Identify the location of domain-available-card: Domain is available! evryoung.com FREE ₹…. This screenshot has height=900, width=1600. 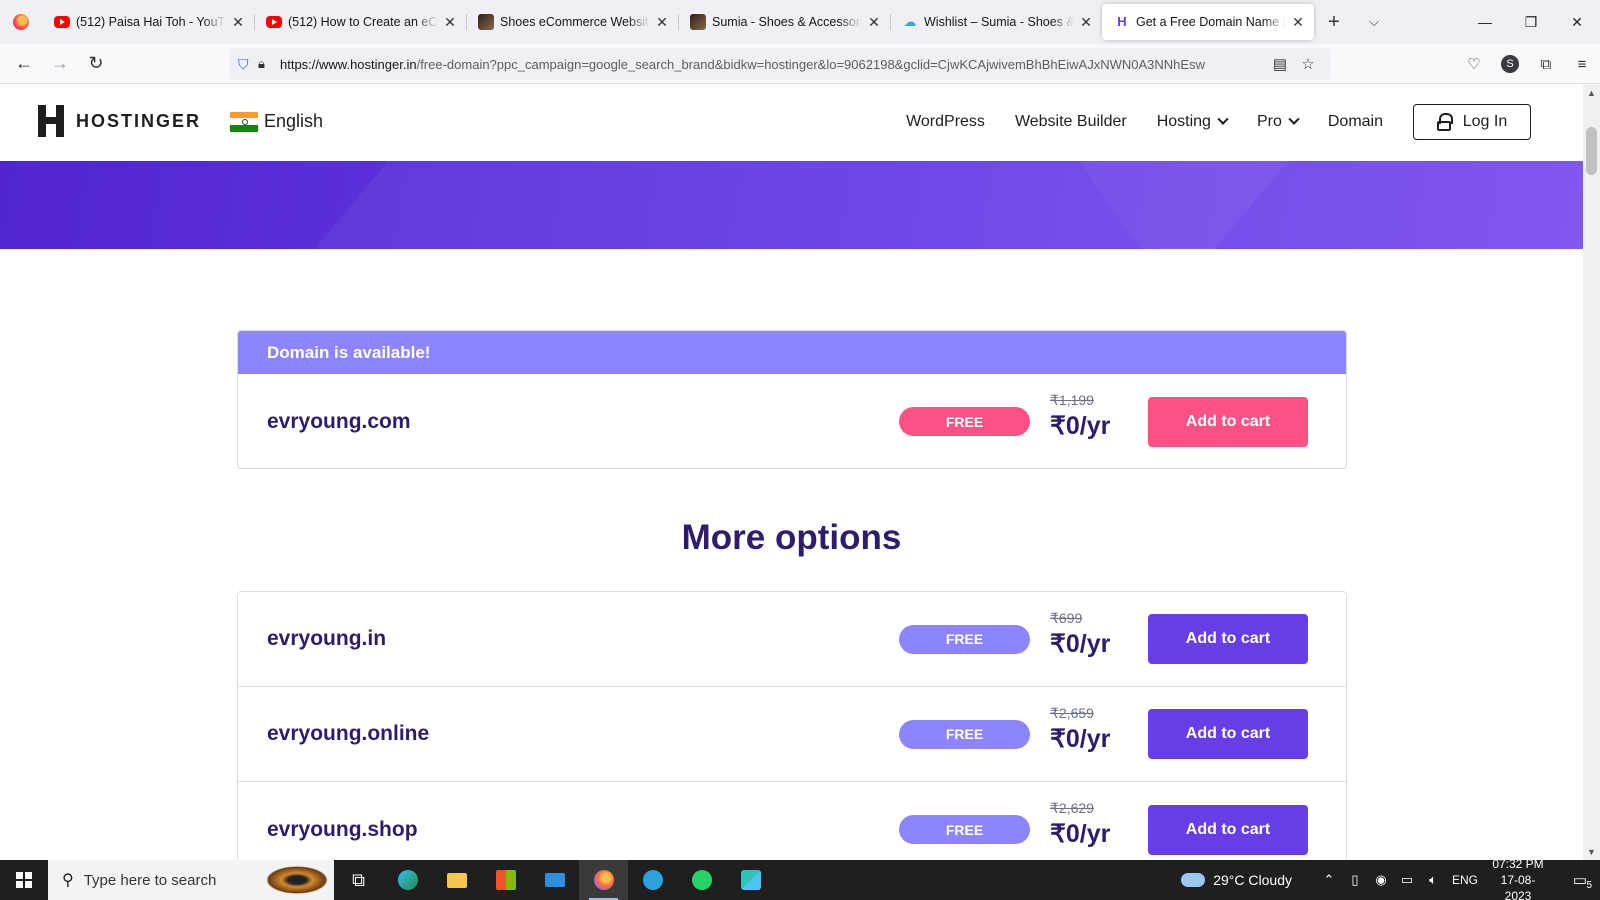
(792, 399).